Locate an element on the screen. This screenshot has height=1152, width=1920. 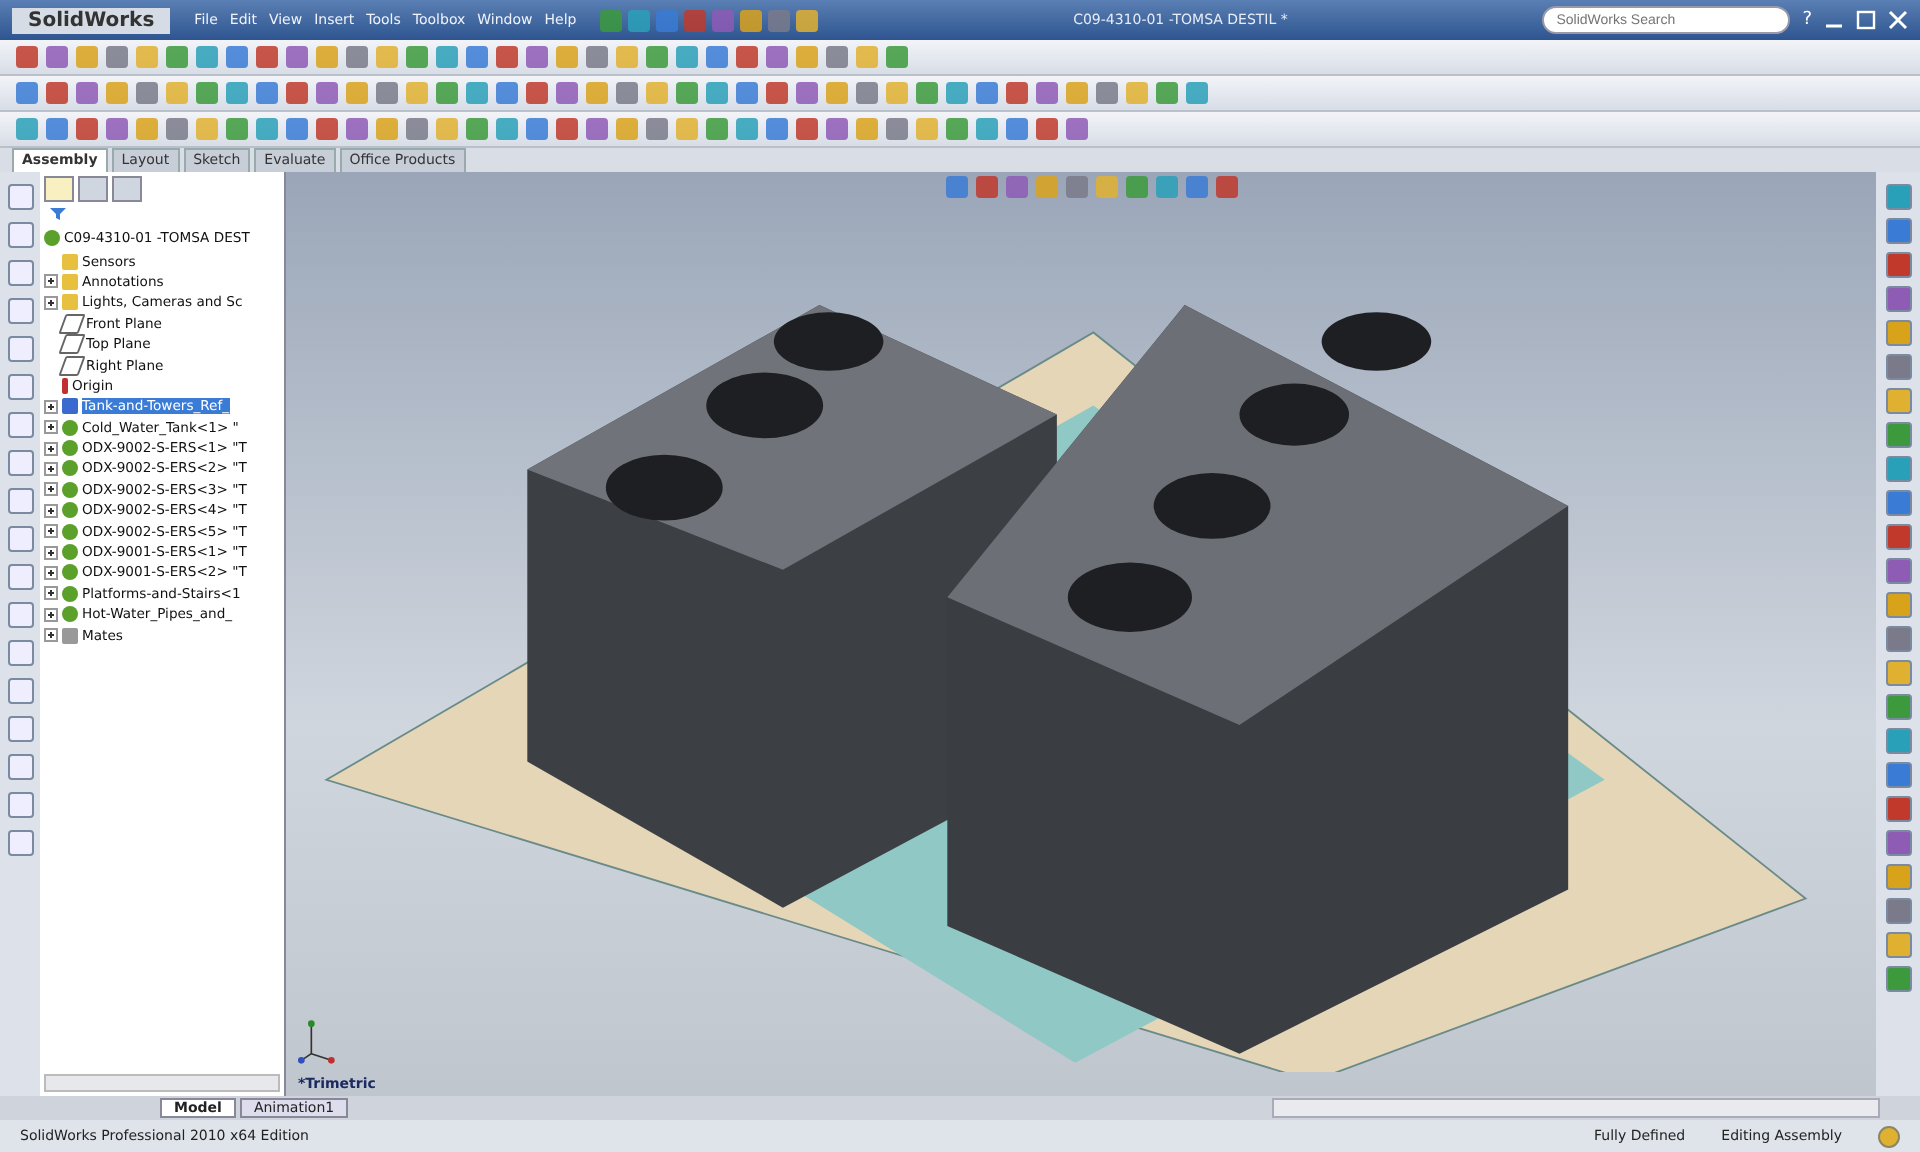
rebuild-icon is located at coordinates (1889, 1136).